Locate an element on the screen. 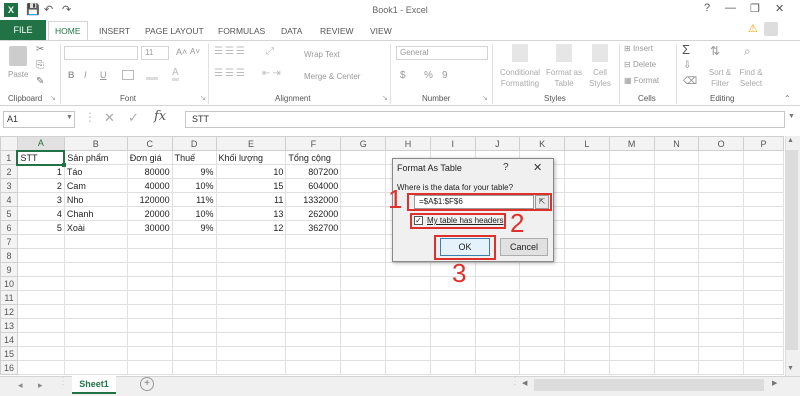 The width and height of the screenshot is (800, 396). minimize-button: — is located at coordinates (730, 8).